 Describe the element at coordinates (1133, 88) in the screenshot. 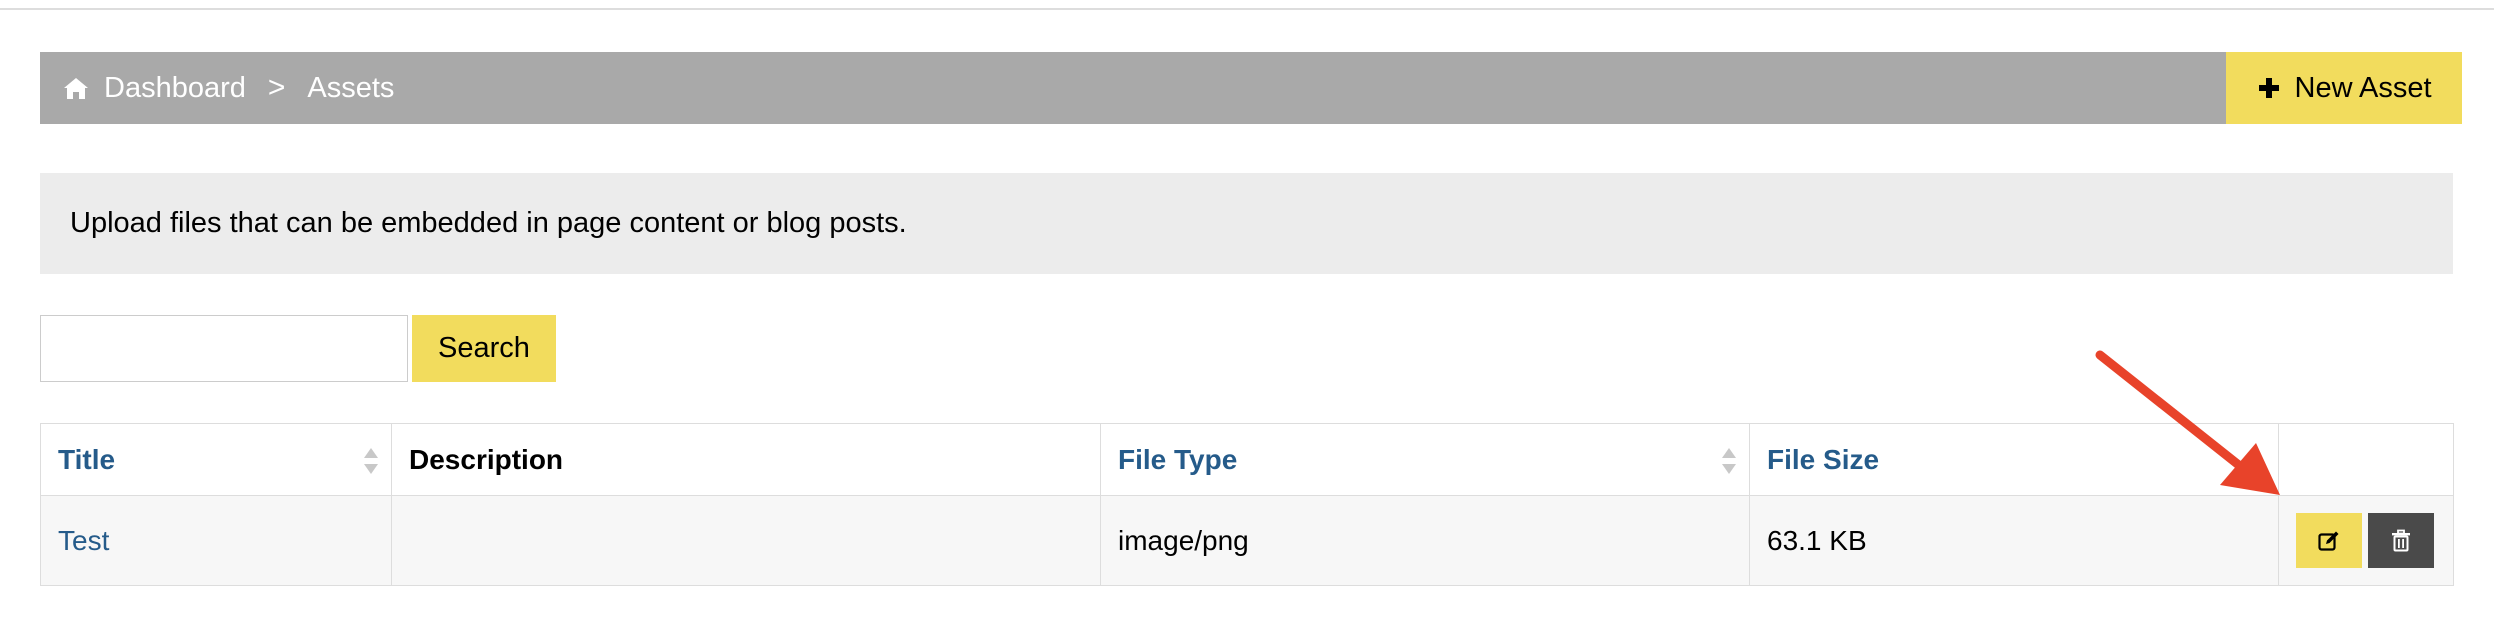

I see `breadcrumb: Dashboard > Assets` at that location.